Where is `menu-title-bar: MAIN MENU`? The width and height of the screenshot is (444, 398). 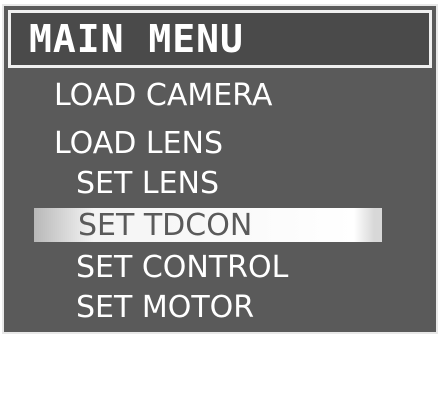 menu-title-bar: MAIN MENU is located at coordinates (220, 39).